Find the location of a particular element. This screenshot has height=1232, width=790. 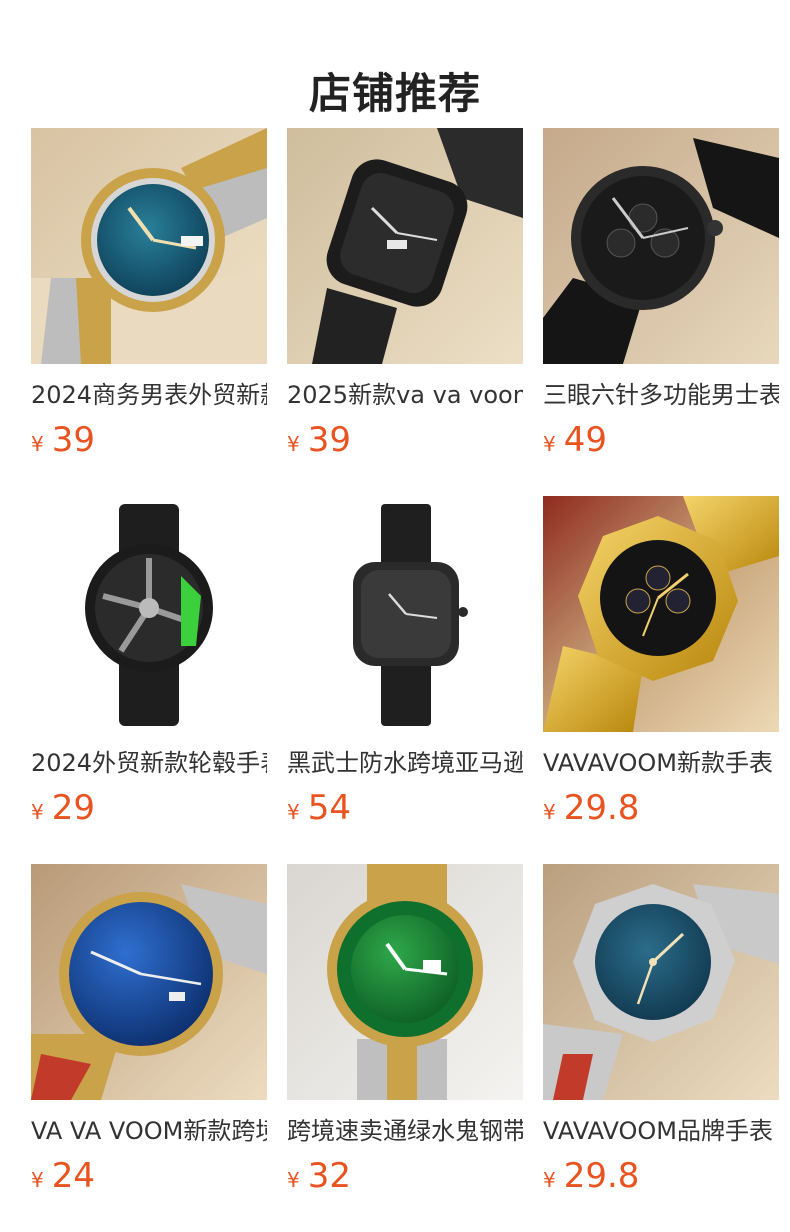

watch-square-black-icon is located at coordinates (405, 246).